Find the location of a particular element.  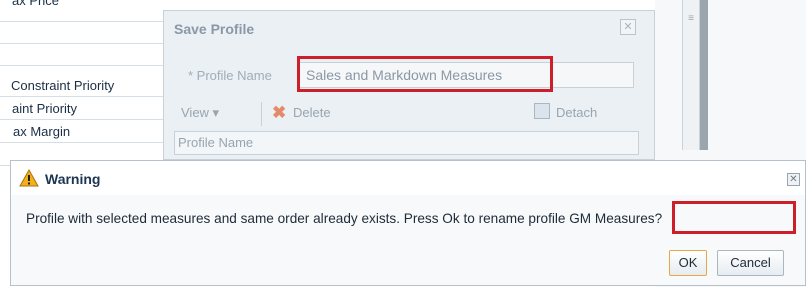

list-item: aint Priority is located at coordinates (82, 109).